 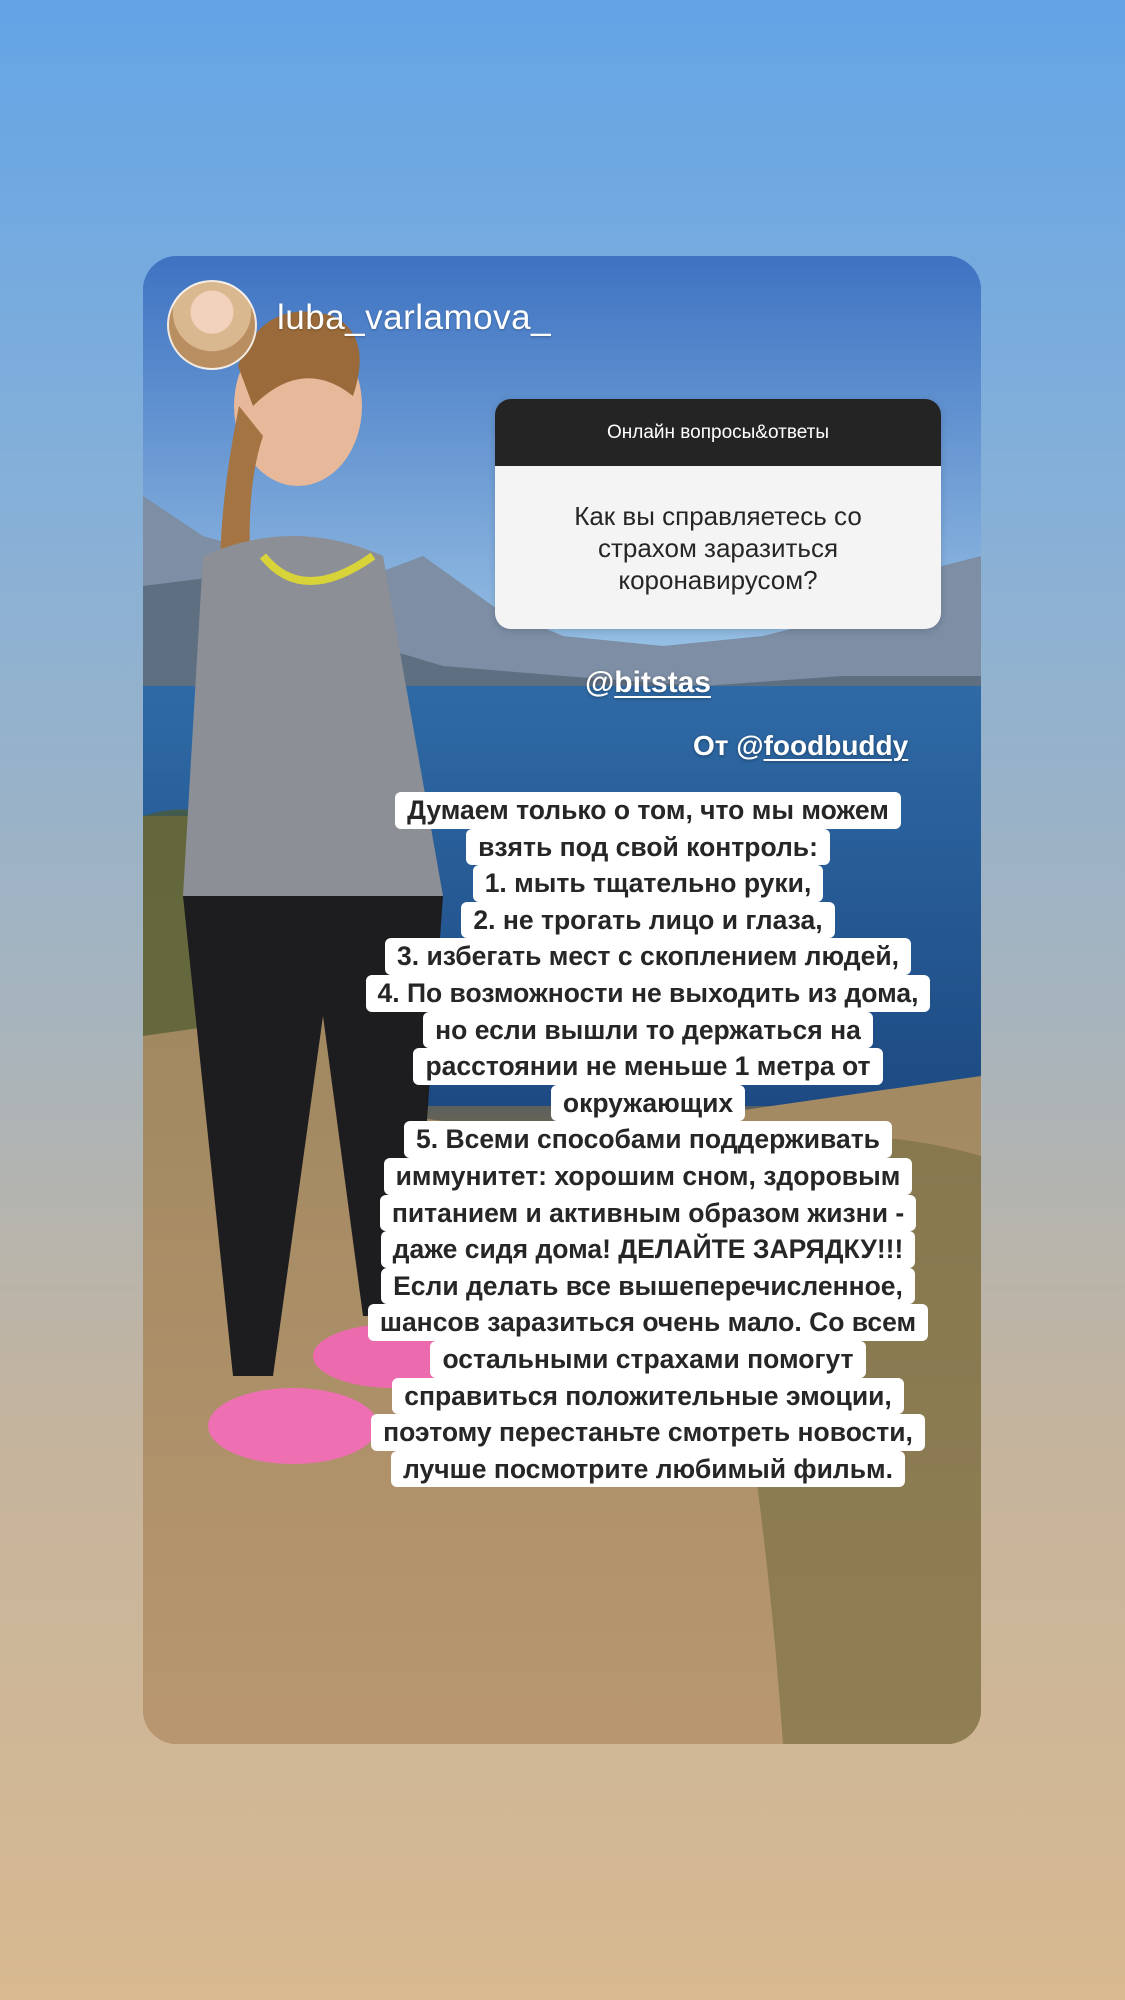 What do you see at coordinates (648, 1066) in the screenshot?
I see `answer-line: расстоянии не меньше 1 метра от` at bounding box center [648, 1066].